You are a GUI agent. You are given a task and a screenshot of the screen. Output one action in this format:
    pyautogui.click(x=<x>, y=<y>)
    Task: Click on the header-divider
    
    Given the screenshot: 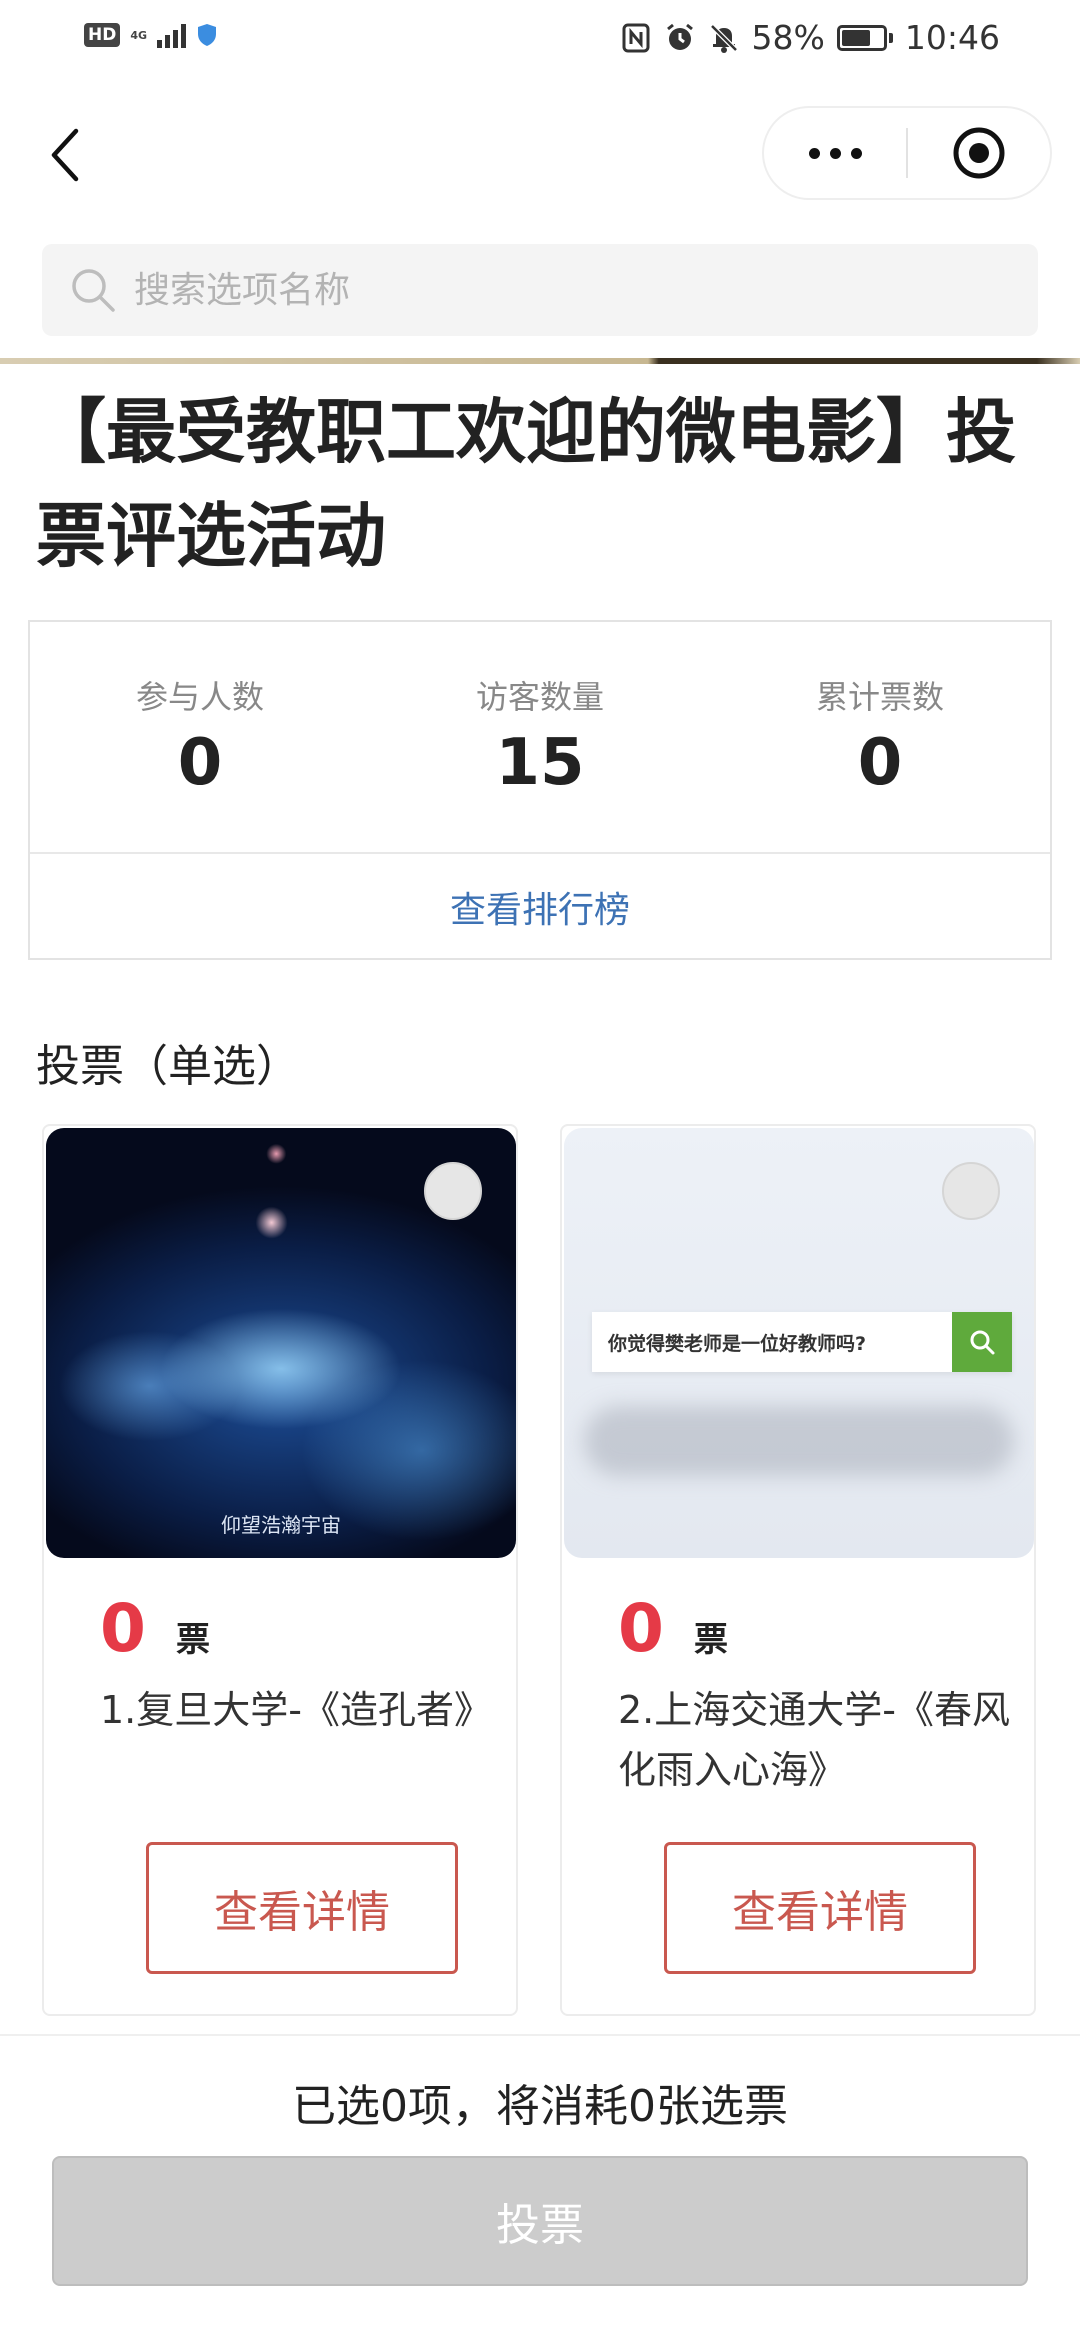 What is the action you would take?
    pyautogui.click(x=540, y=361)
    